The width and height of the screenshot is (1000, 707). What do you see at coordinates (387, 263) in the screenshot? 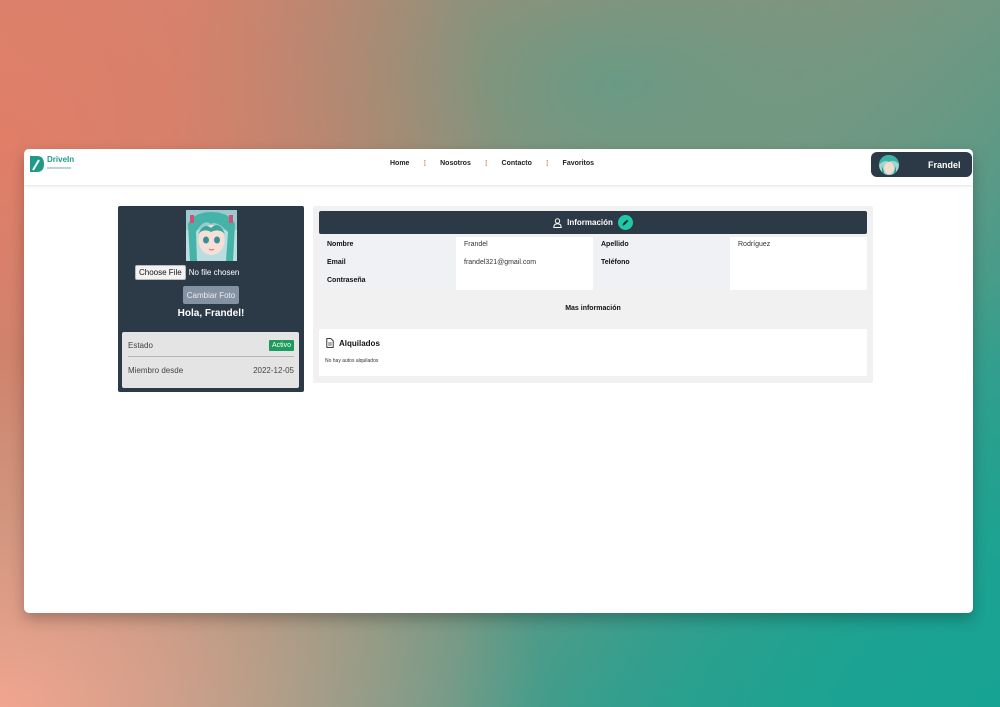
I see `label-column: Nombre Email Contraseña` at bounding box center [387, 263].